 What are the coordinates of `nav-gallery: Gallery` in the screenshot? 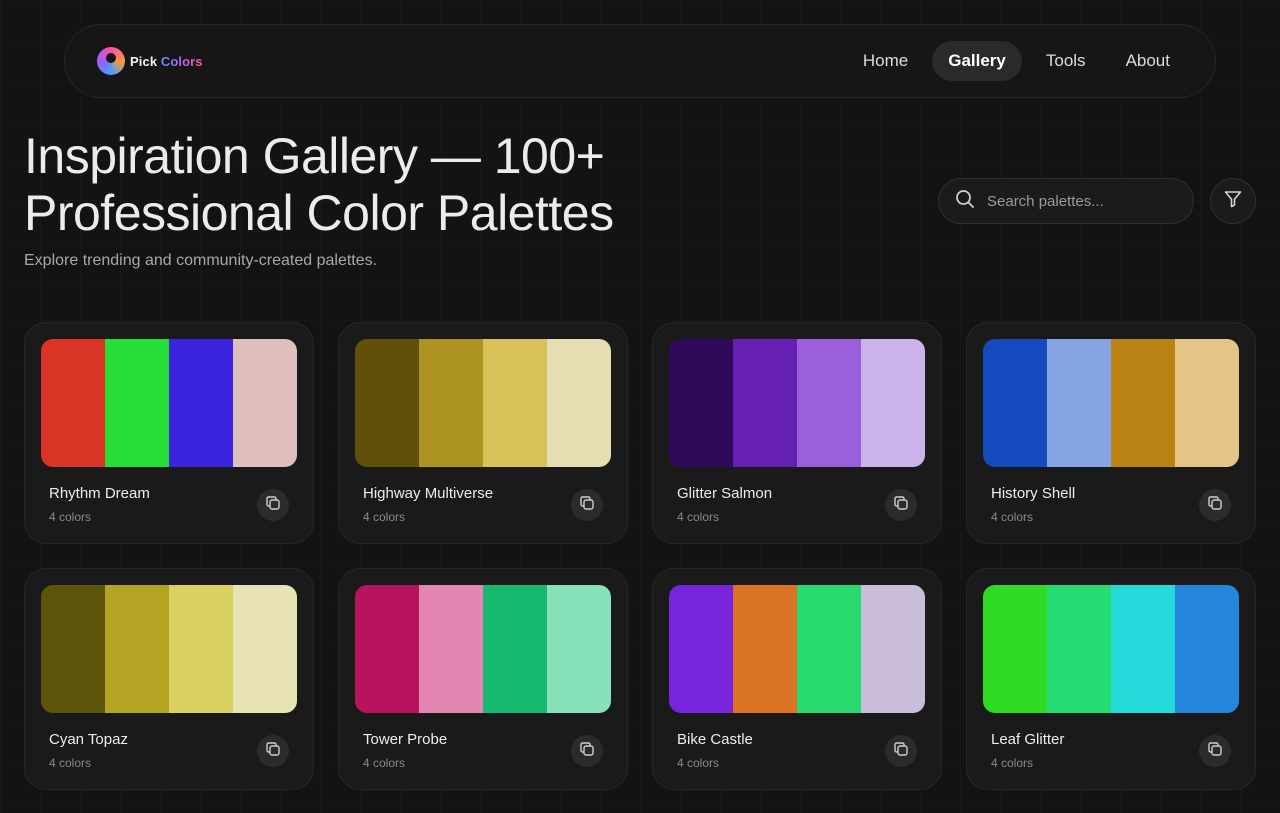 It's located at (977, 61).